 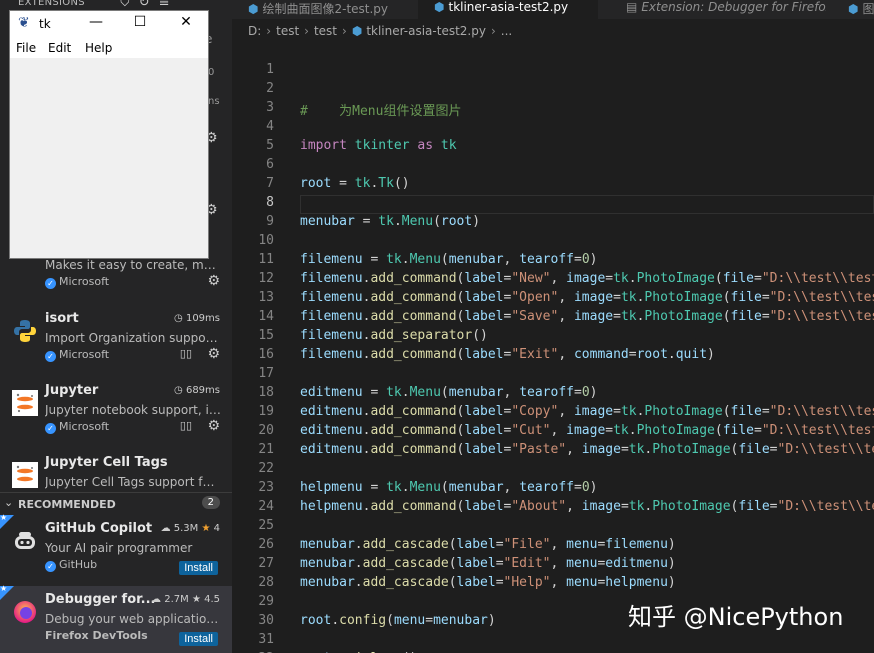 I want to click on tab-surface-plot: ⬢ 绘制曲面图像2-test.py, so click(x=321, y=9).